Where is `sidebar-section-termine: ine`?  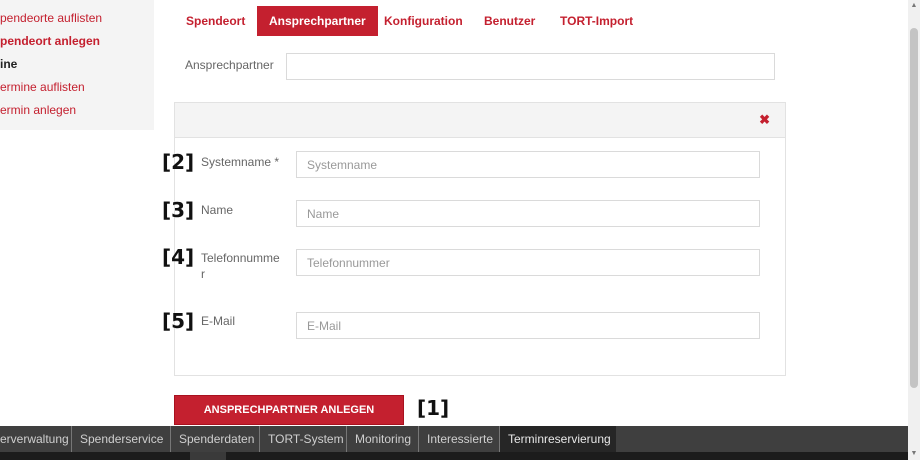 sidebar-section-termine: ine is located at coordinates (9, 64).